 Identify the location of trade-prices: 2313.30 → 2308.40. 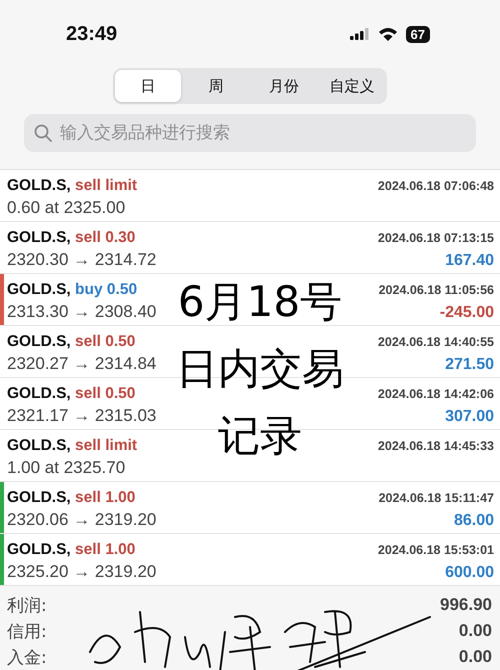
(81, 312).